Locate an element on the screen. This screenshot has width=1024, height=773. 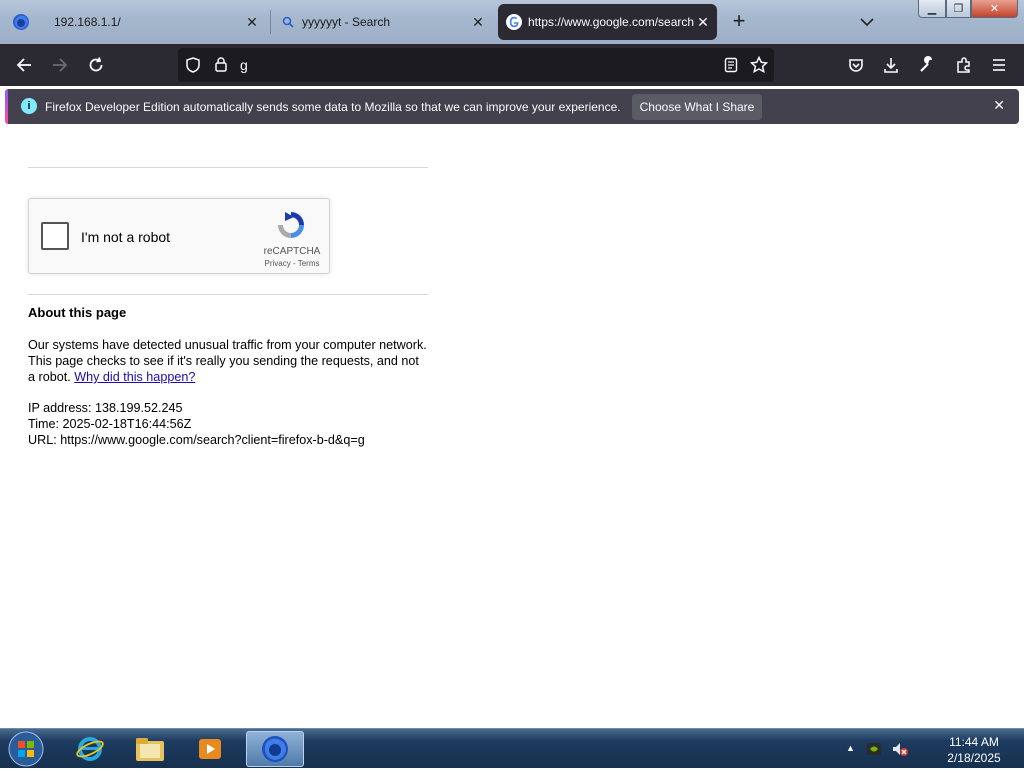
media-player-icon is located at coordinates (210, 749).